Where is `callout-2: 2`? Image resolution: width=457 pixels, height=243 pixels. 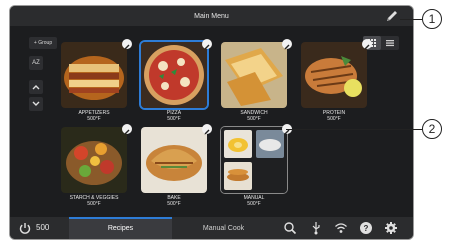
callout-2: 2 is located at coordinates (432, 129).